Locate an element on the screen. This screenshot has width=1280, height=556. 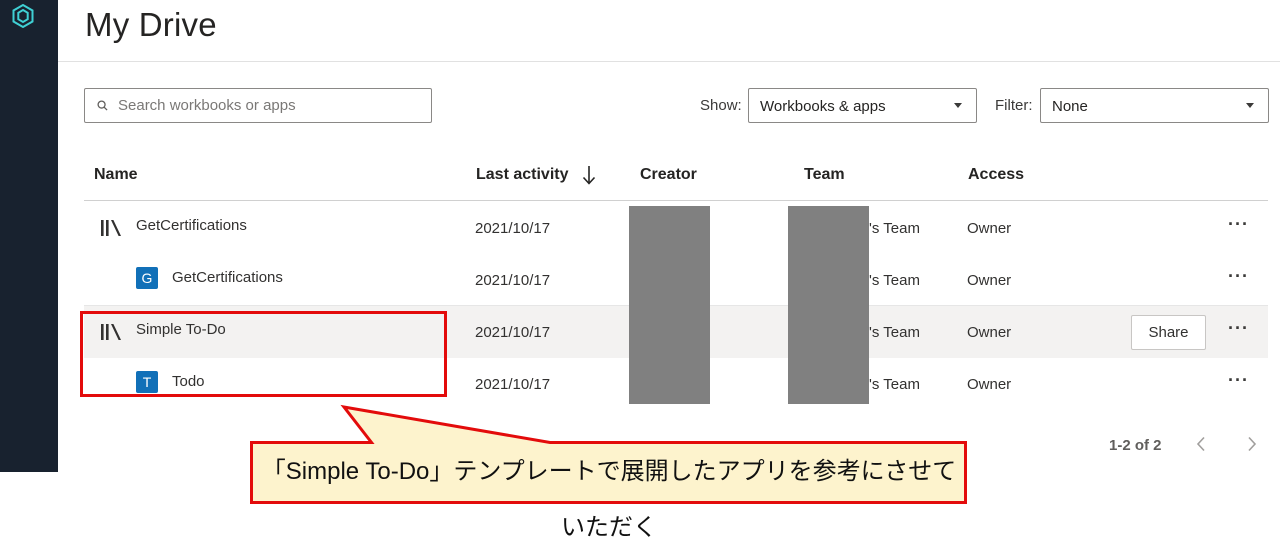
header-divider is located at coordinates (669, 61).